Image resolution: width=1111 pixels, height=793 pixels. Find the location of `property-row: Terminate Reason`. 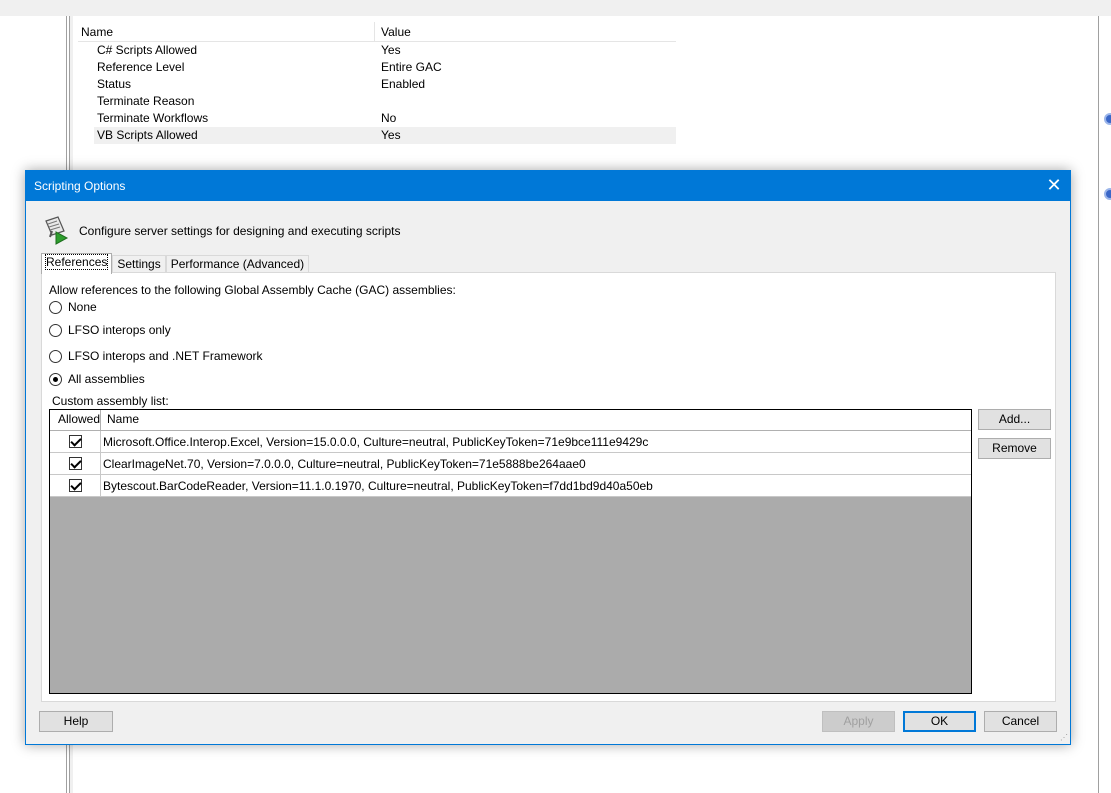

property-row: Terminate Reason is located at coordinates (377, 101).